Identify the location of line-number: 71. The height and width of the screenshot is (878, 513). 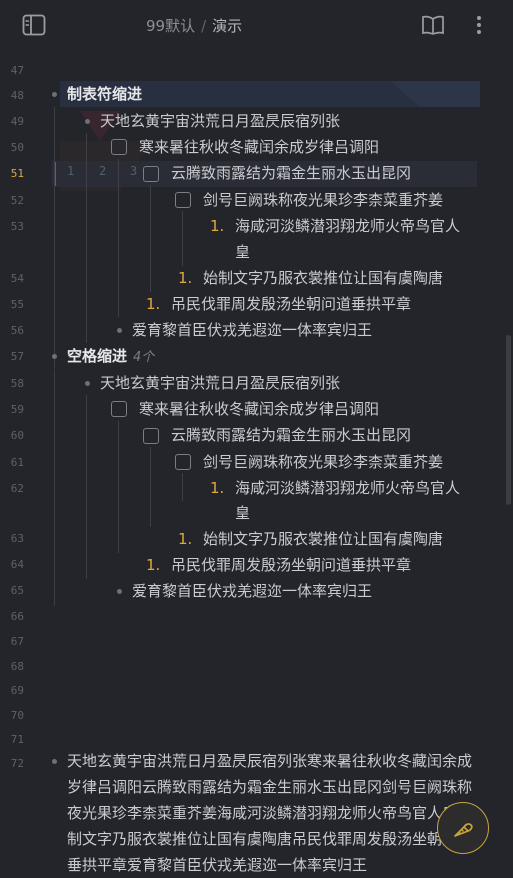
(17, 739).